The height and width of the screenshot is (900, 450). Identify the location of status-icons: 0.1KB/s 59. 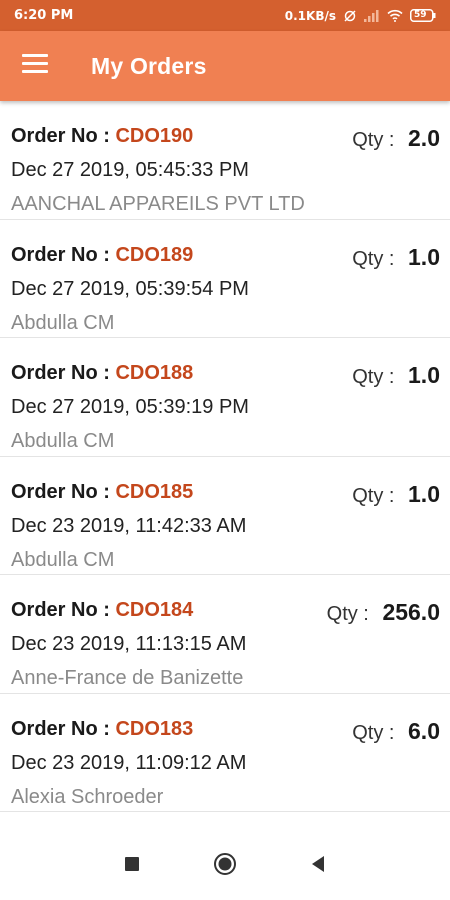
(360, 16).